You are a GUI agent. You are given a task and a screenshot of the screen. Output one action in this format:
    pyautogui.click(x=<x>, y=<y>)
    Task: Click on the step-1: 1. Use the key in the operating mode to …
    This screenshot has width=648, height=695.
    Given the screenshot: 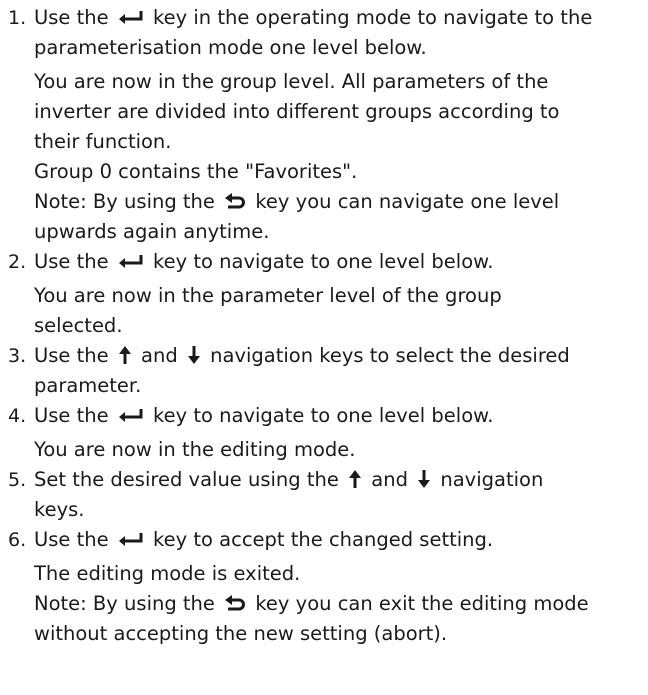 What is the action you would take?
    pyautogui.click(x=324, y=33)
    